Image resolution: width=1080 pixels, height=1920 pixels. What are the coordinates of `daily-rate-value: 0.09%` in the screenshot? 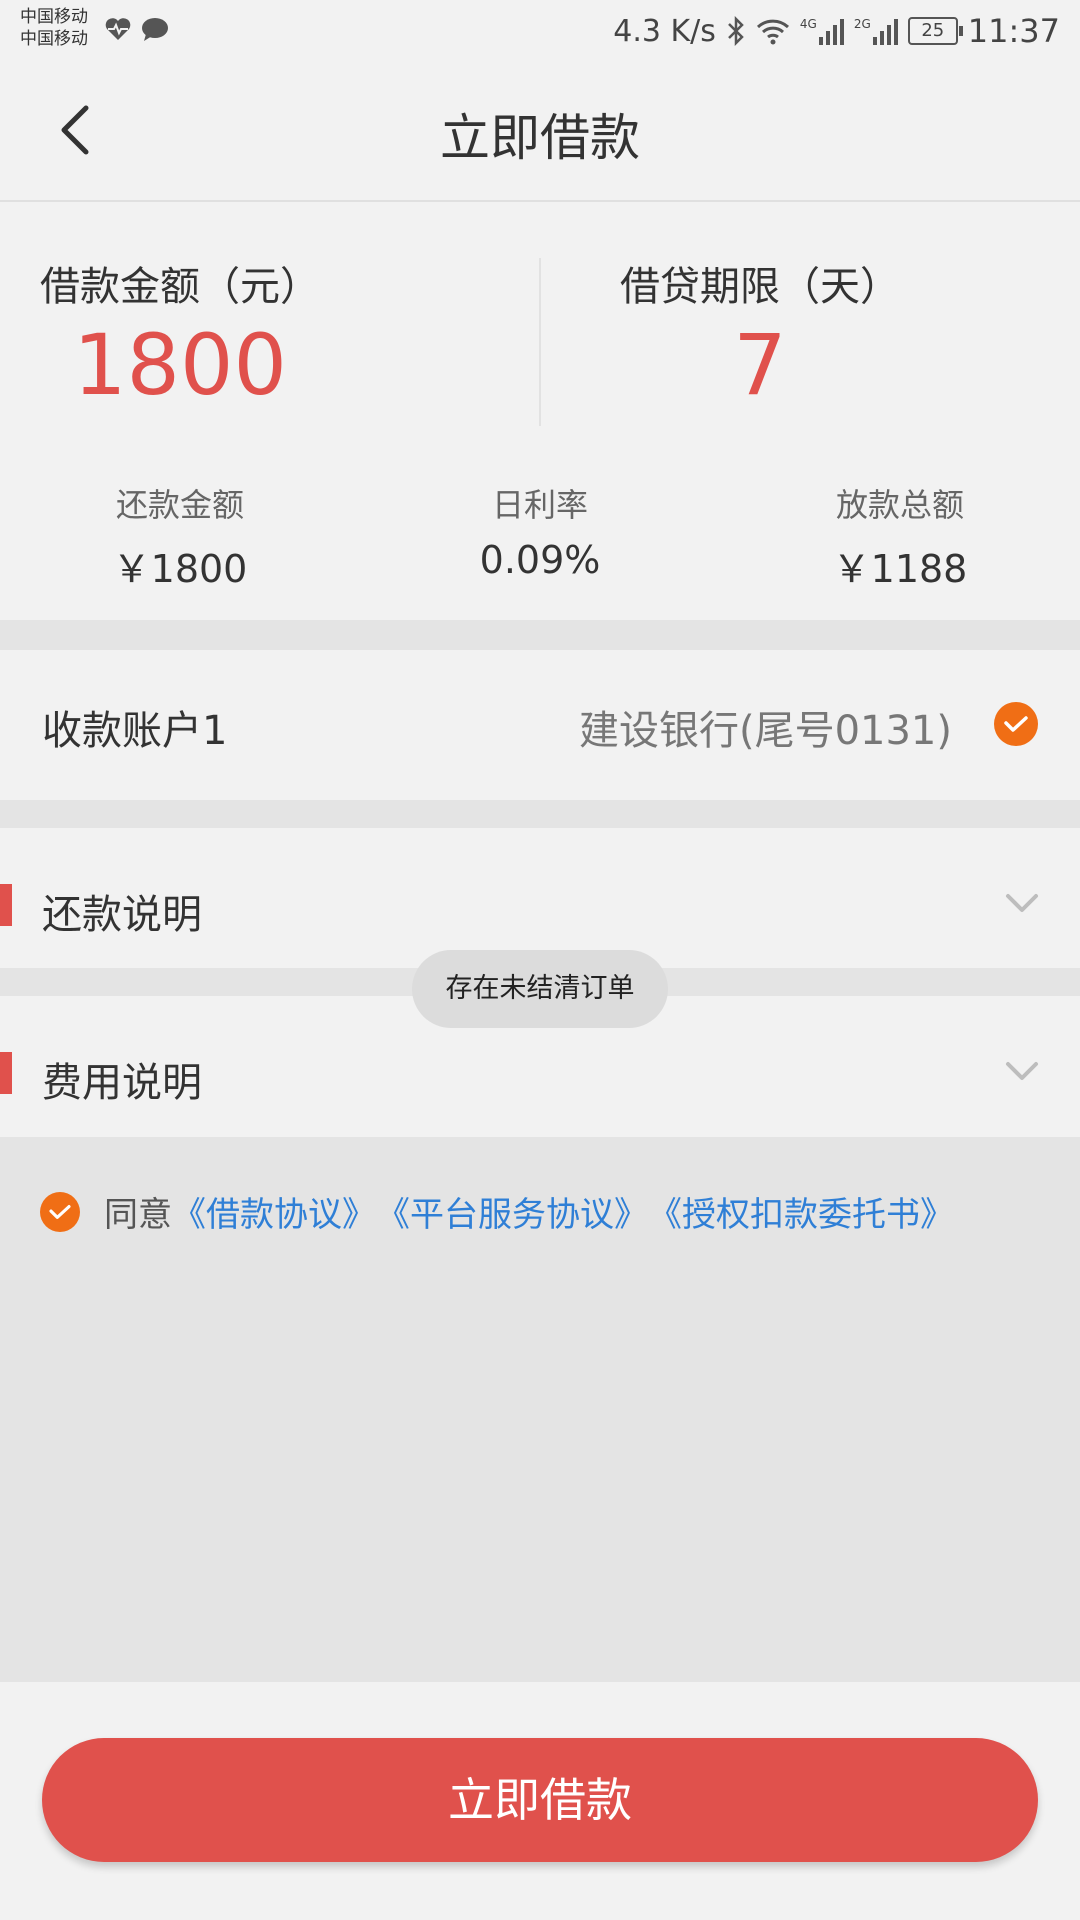 It's located at (540, 560).